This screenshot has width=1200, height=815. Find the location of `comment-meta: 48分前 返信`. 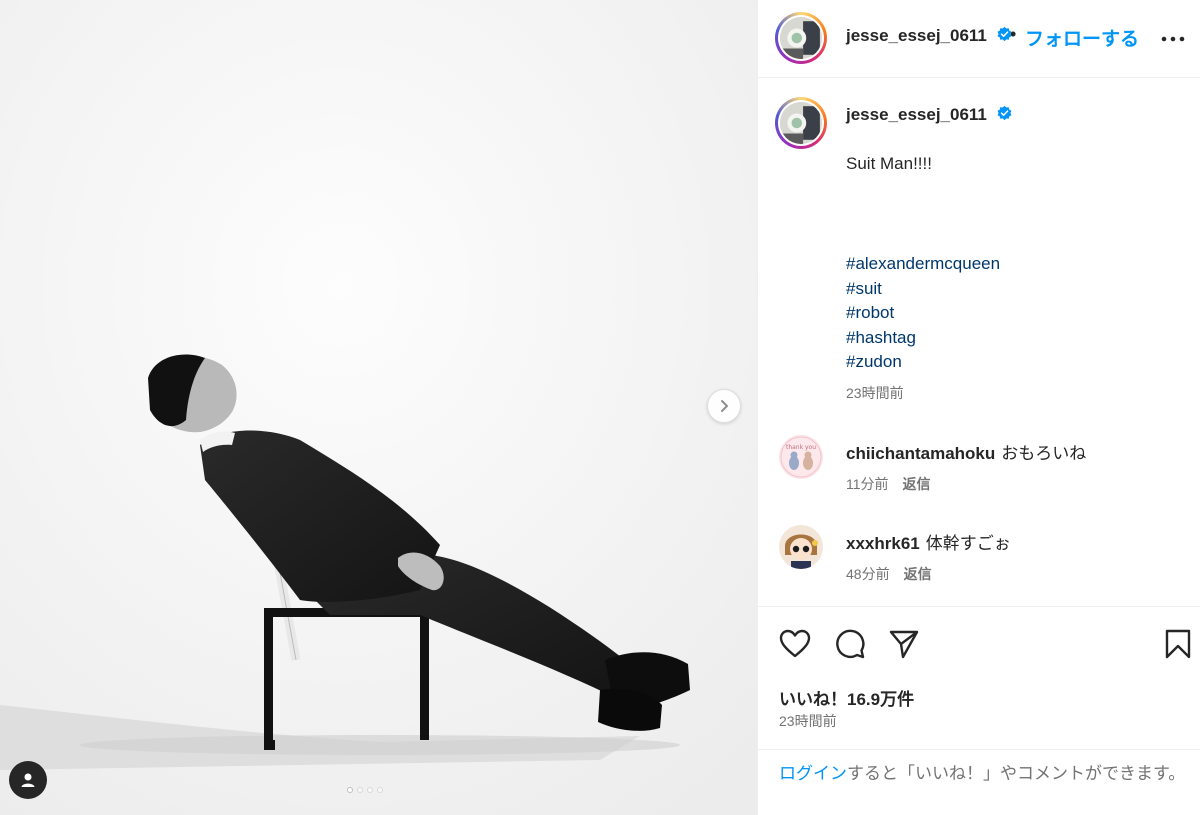

comment-meta: 48分前 返信 is located at coordinates (889, 574).